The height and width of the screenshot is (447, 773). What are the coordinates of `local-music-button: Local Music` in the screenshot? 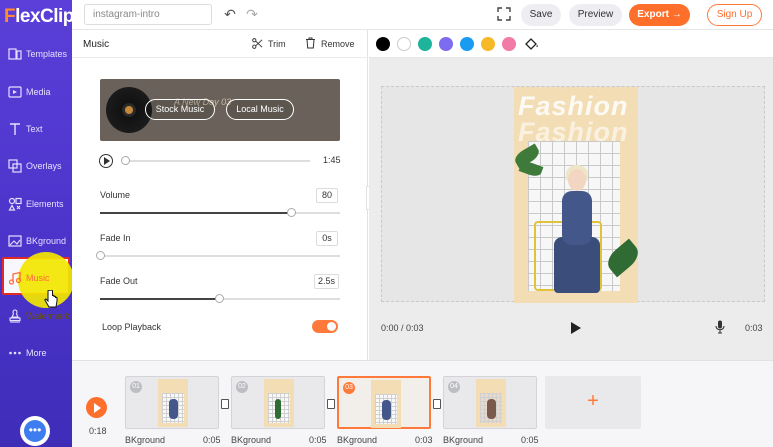 It's located at (260, 109).